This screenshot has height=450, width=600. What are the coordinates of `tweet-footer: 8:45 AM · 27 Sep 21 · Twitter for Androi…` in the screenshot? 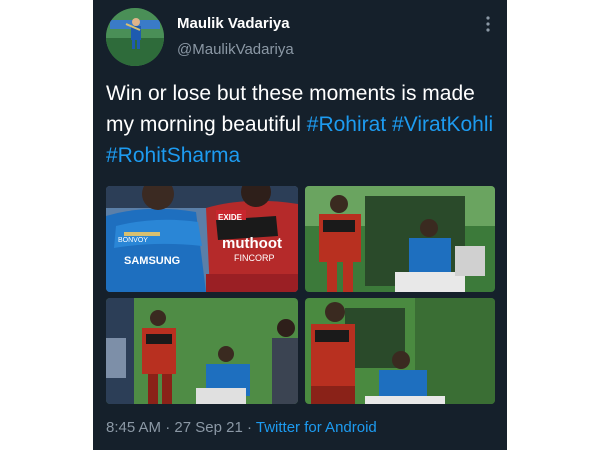 It's located at (241, 427).